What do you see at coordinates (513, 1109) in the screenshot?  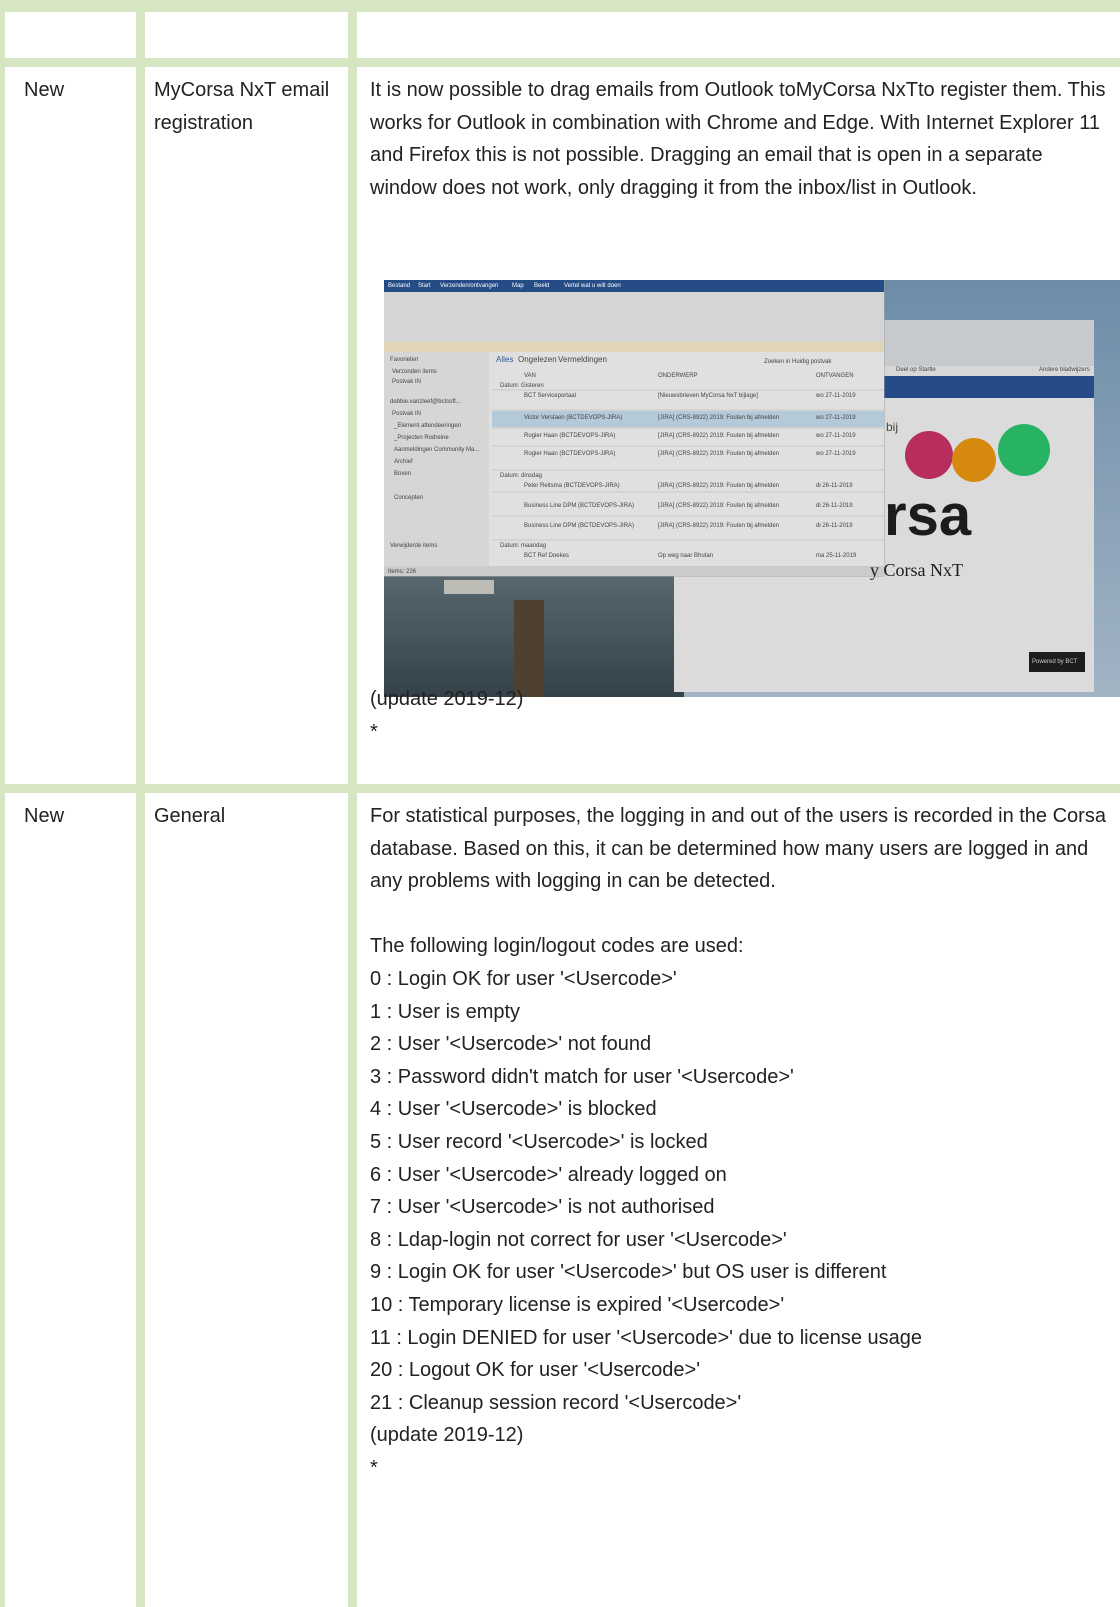 I see `code-item: 4 : User '<Usercode>' is blocked` at bounding box center [513, 1109].